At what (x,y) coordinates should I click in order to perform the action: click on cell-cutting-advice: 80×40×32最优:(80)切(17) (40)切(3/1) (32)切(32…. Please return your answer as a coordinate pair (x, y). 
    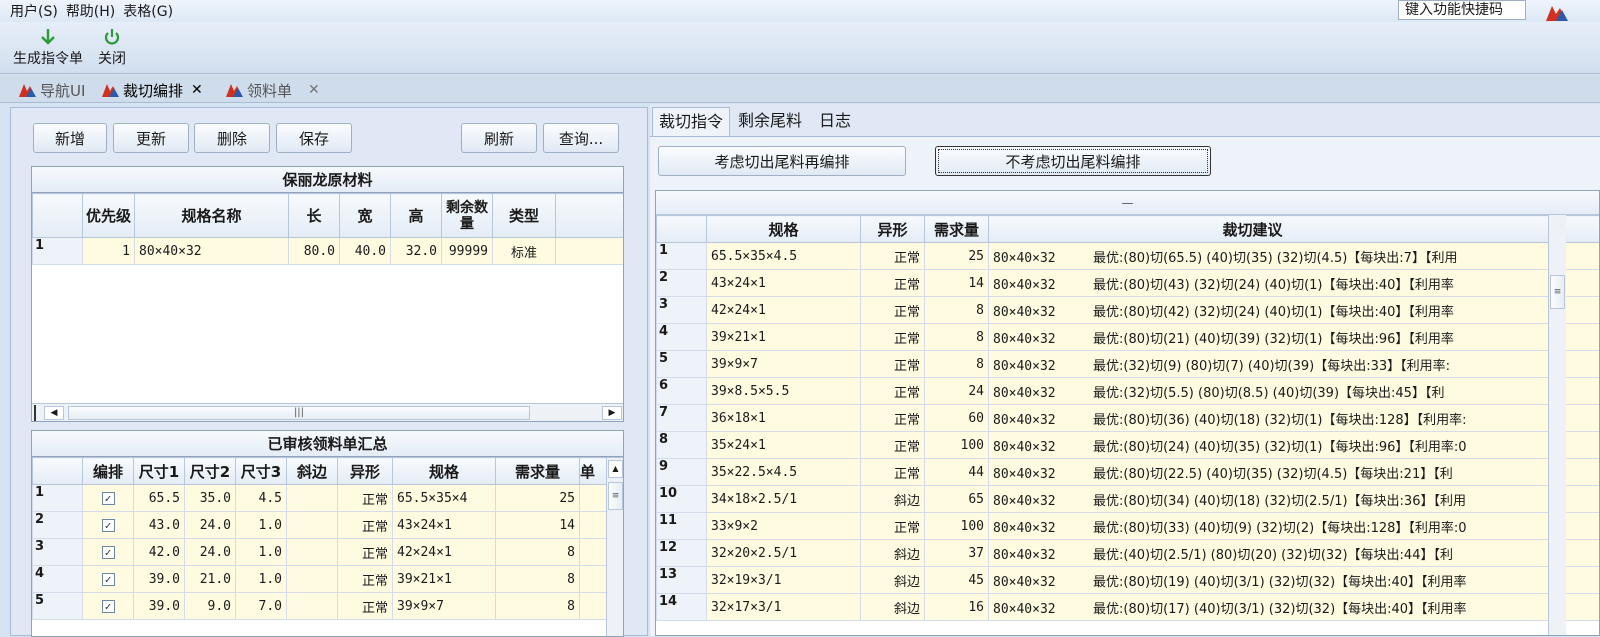
    Looking at the image, I should click on (1294, 607).